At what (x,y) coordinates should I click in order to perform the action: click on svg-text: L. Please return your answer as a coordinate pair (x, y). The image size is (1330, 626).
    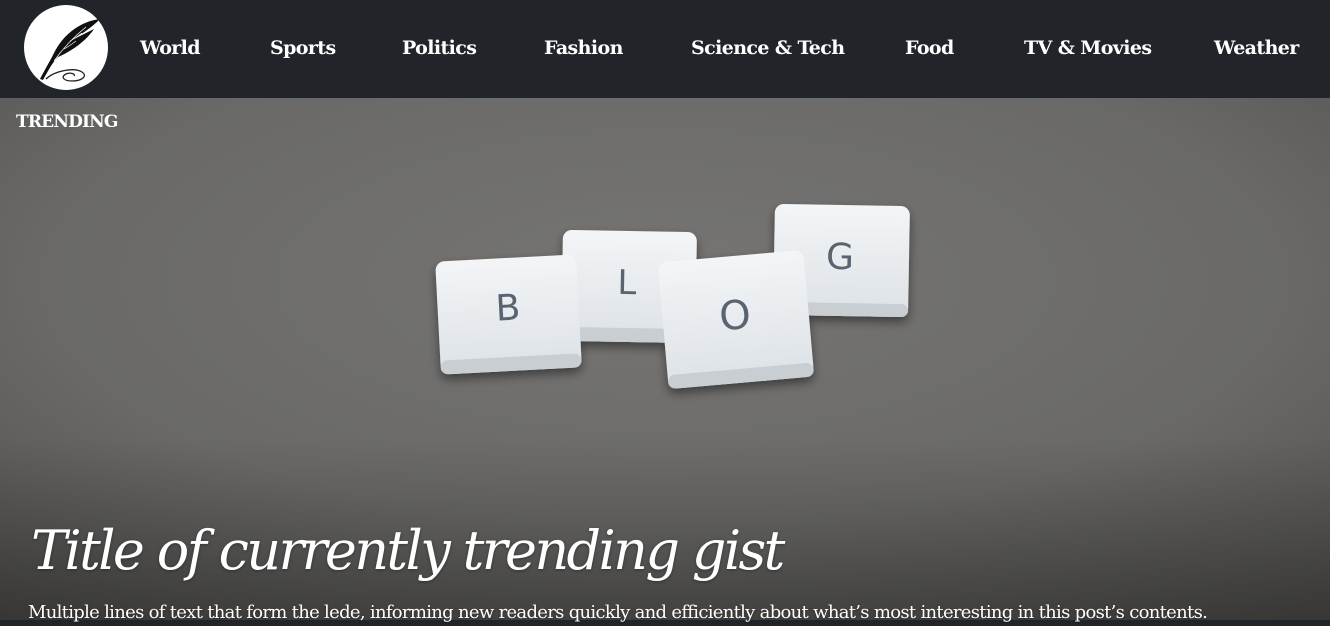
    Looking at the image, I should click on (627, 283).